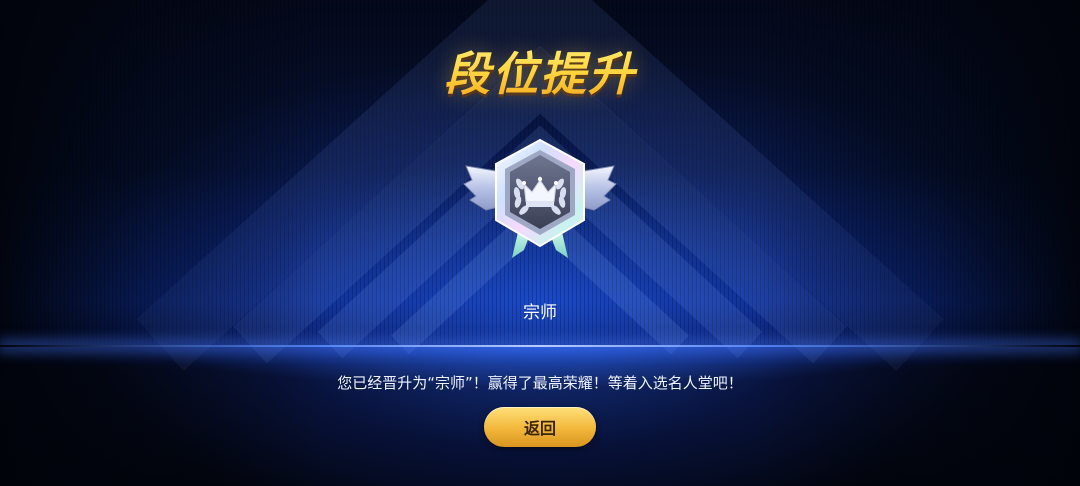  I want to click on grandmaster-crown-badge-icon, so click(540, 198).